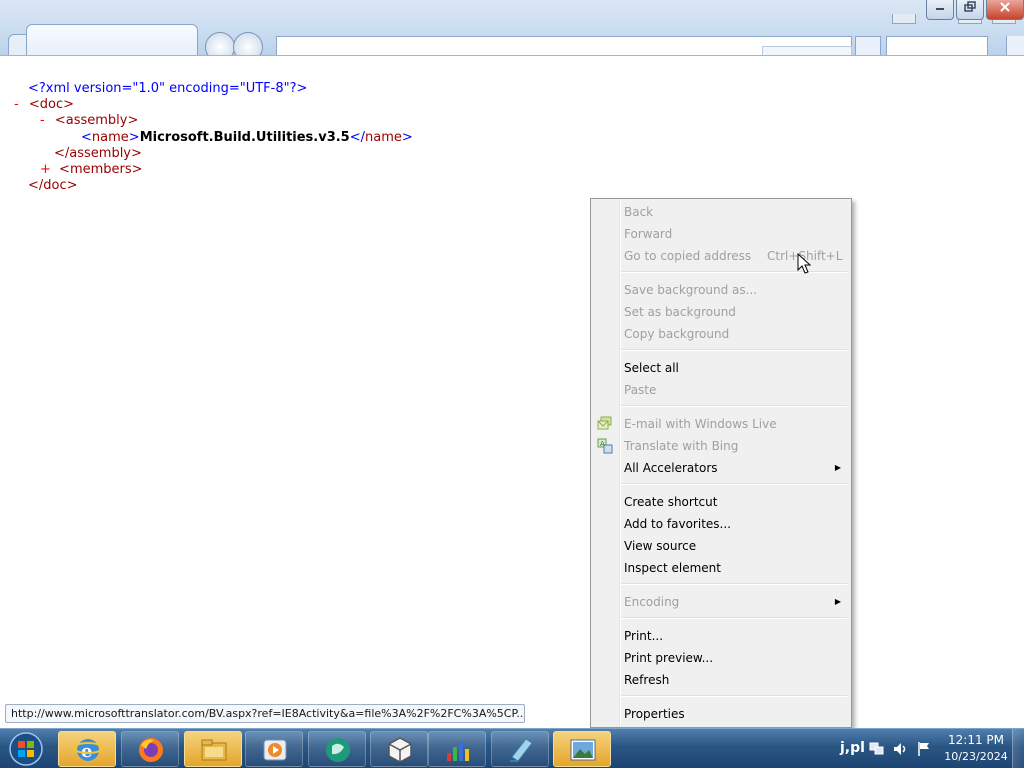 Image resolution: width=1024 pixels, height=769 pixels. I want to click on menu-item-back: Back, so click(721, 212).